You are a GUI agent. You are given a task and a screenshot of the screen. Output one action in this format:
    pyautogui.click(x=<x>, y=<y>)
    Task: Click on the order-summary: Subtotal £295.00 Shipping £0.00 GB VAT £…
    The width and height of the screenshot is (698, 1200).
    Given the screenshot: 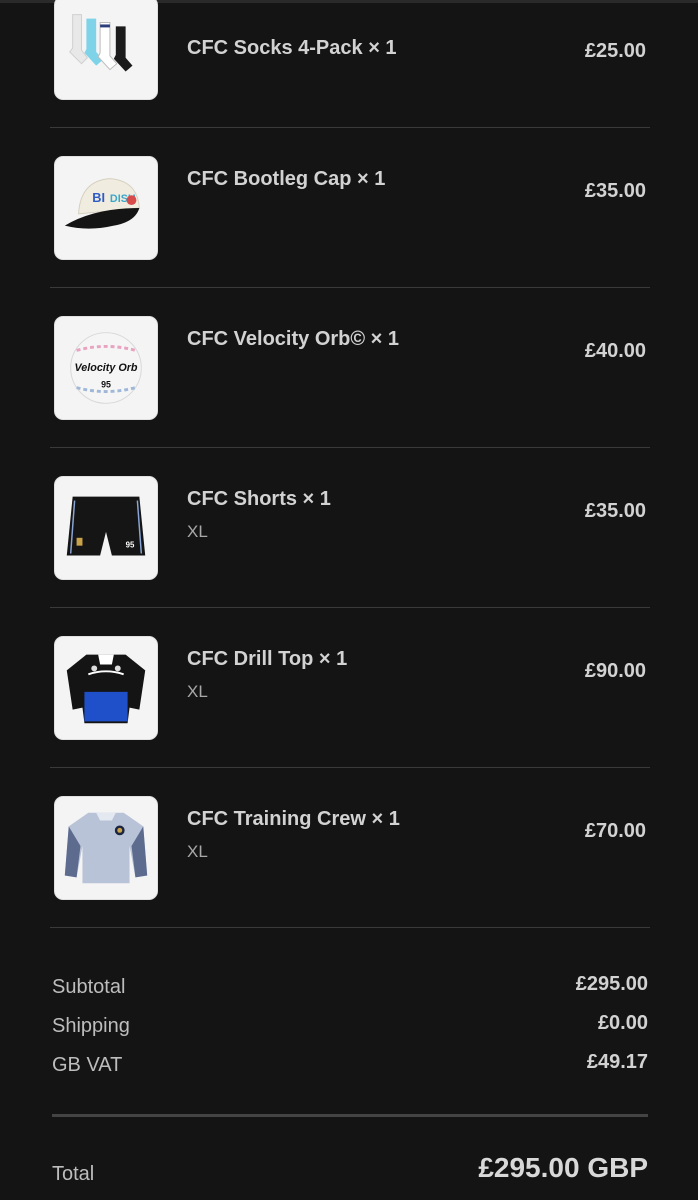 What is the action you would take?
    pyautogui.click(x=350, y=1028)
    